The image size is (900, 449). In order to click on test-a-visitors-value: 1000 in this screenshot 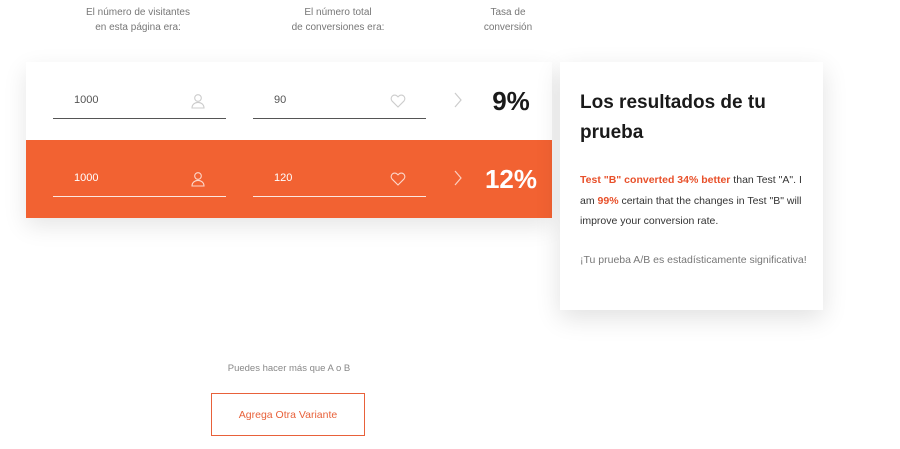, I will do `click(86, 100)`.